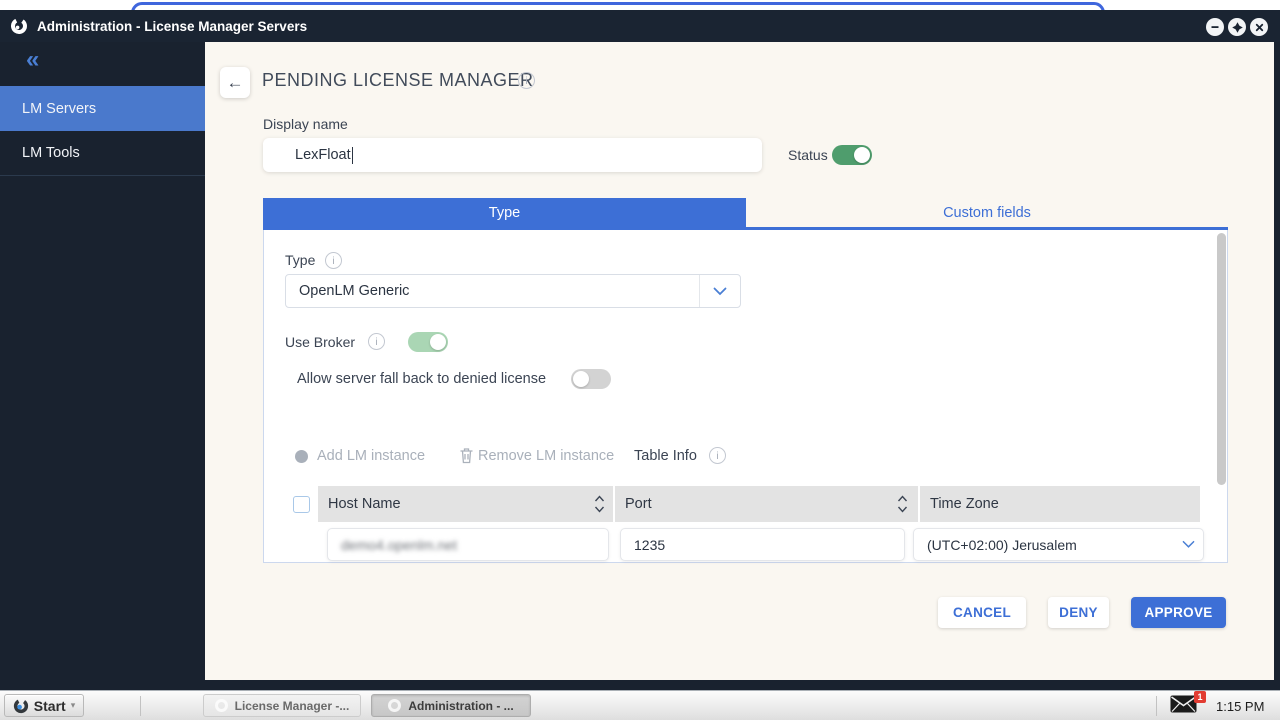 The width and height of the screenshot is (1280, 720). What do you see at coordinates (399, 544) in the screenshot?
I see `host-name-value: demo4.openlm.net` at bounding box center [399, 544].